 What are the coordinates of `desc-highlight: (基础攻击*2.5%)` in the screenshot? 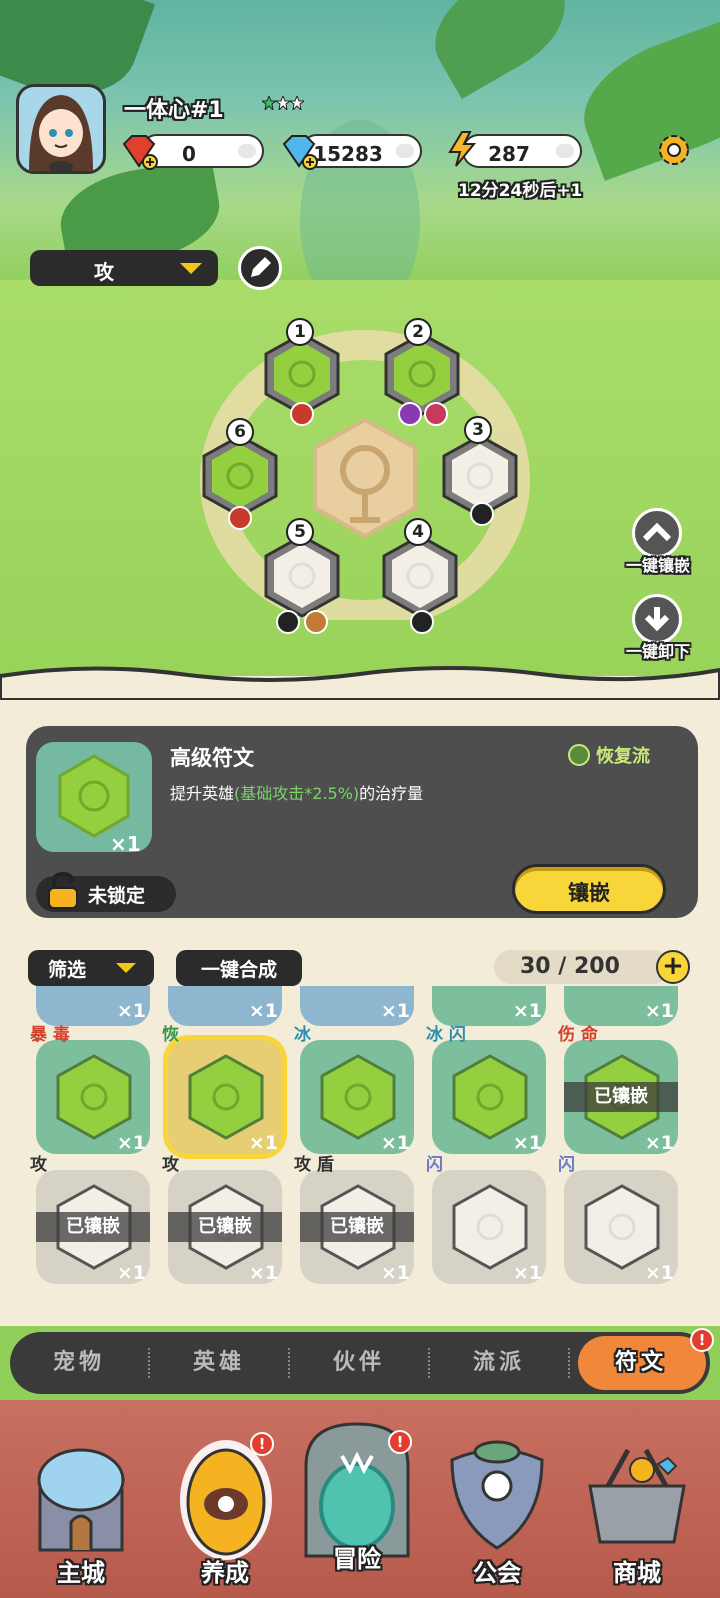 It's located at (297, 793).